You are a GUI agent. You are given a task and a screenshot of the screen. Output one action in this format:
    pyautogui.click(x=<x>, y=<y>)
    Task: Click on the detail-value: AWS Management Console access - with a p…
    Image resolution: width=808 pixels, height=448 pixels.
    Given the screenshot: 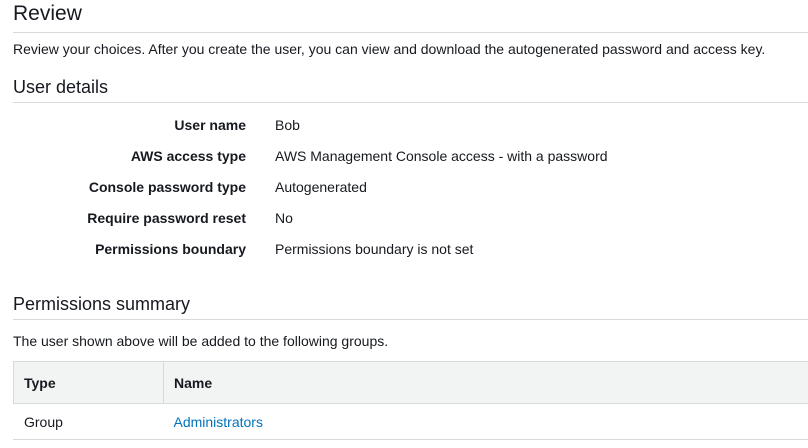 What is the action you would take?
    pyautogui.click(x=441, y=155)
    